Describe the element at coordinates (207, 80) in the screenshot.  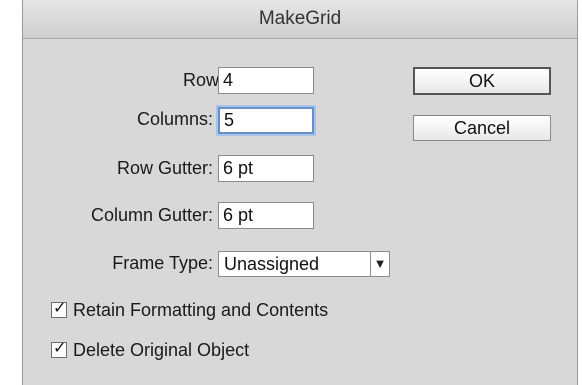
I see `rows-label: Rows:` at that location.